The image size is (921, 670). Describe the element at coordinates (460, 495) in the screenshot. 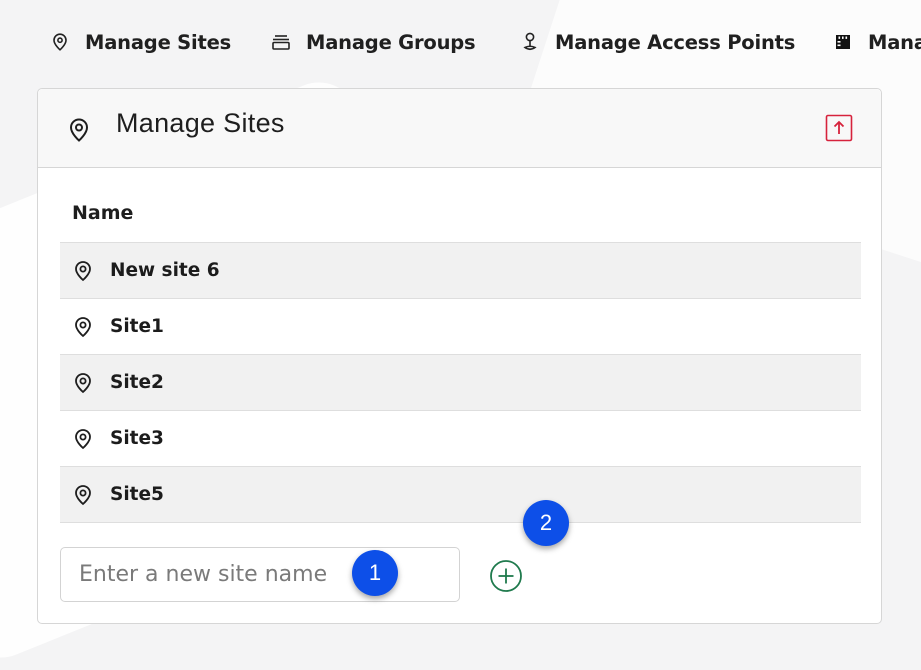

I see `table-row: Site5` at that location.